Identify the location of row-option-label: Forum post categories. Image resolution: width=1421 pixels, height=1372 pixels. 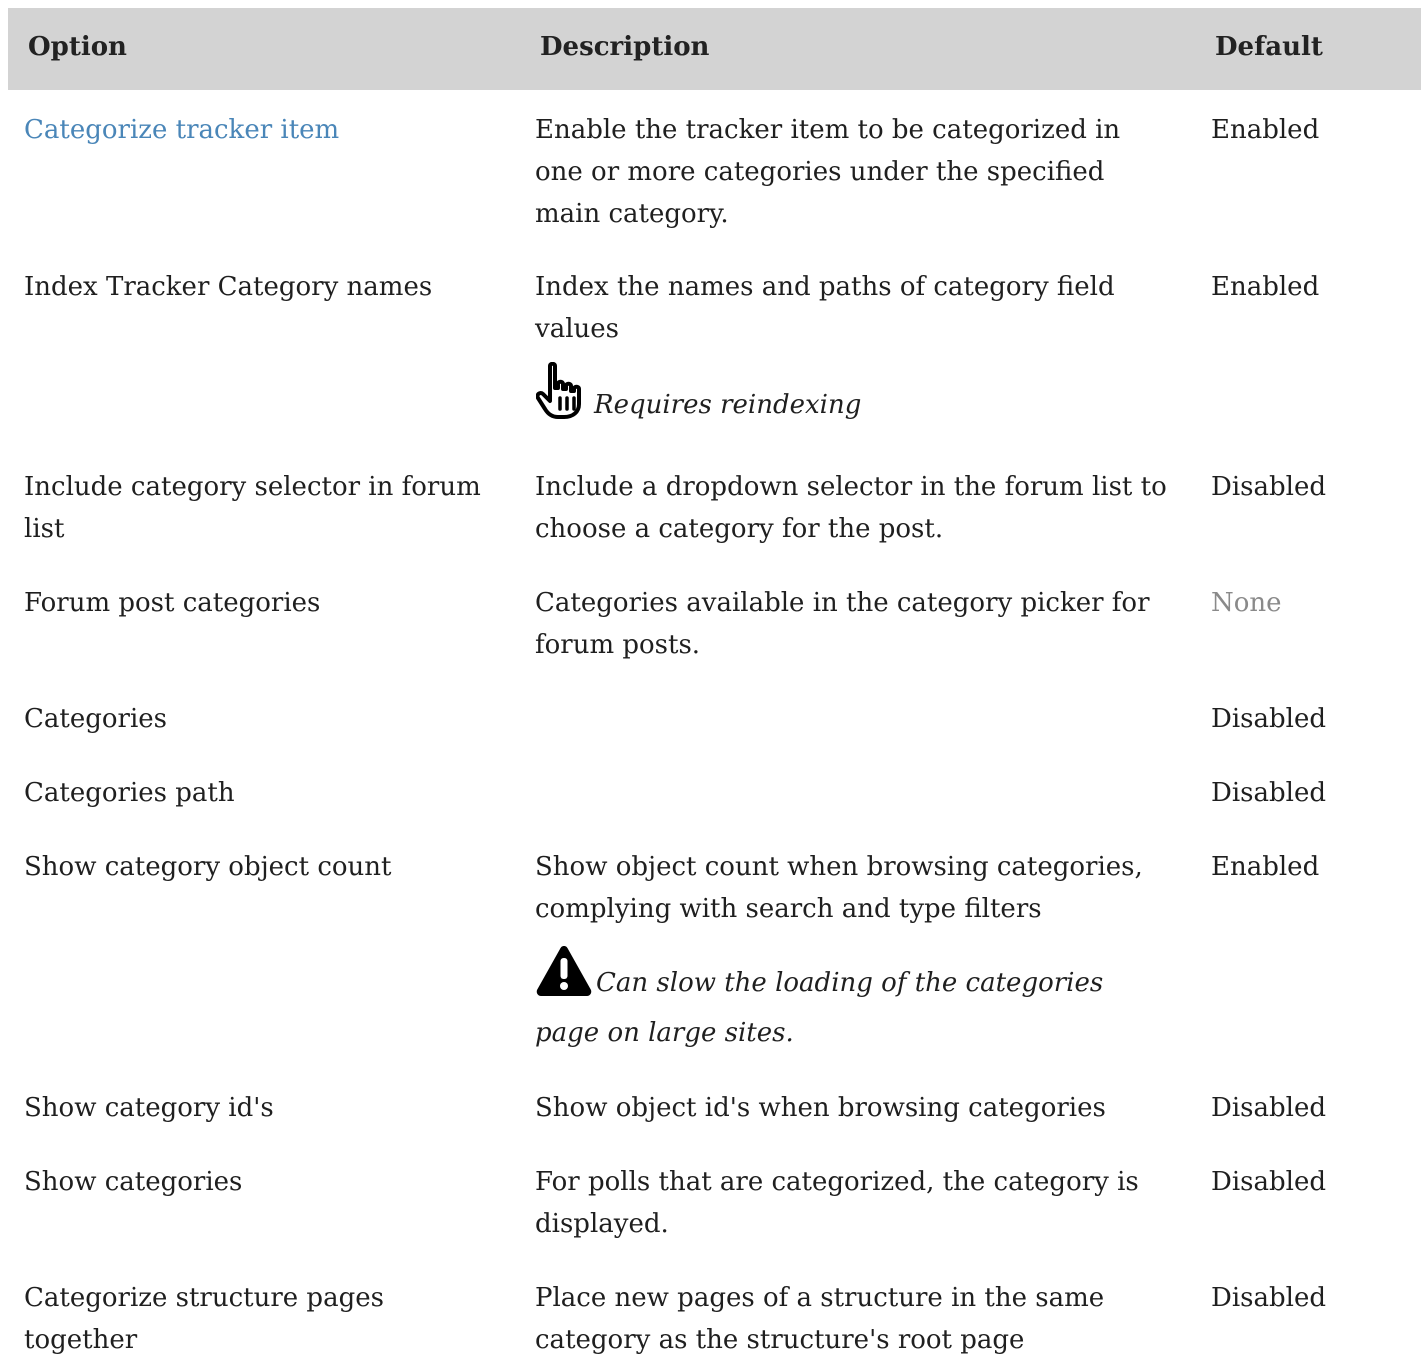
(172, 603).